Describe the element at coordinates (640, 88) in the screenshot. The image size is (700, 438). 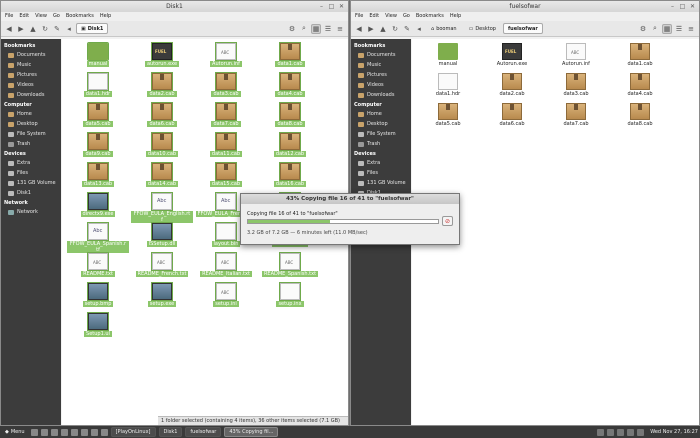
I see `file-item: data4.cab` at that location.